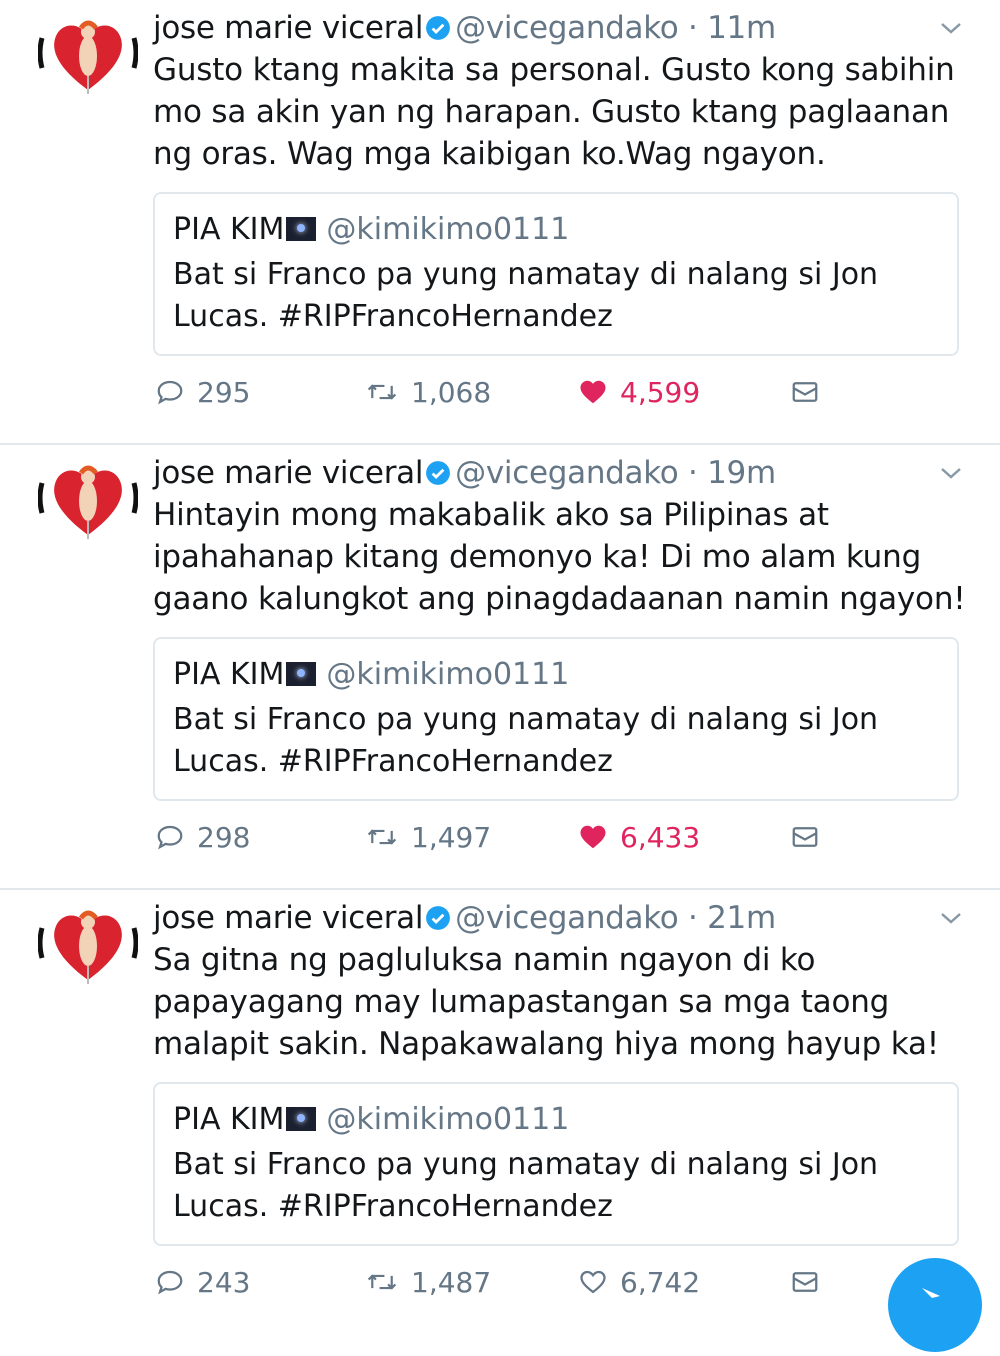 Image resolution: width=1000 pixels, height=1356 pixels. I want to click on tweet-time: · 21m, so click(732, 918).